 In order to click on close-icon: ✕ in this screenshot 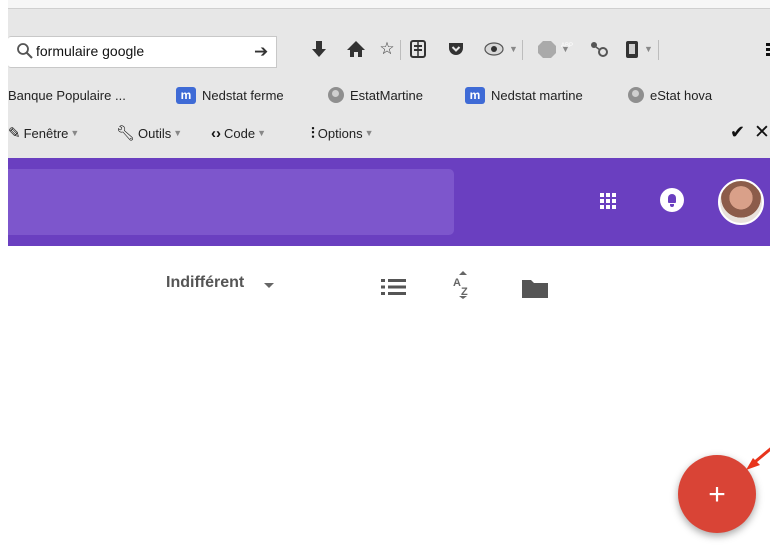, I will do `click(762, 132)`.